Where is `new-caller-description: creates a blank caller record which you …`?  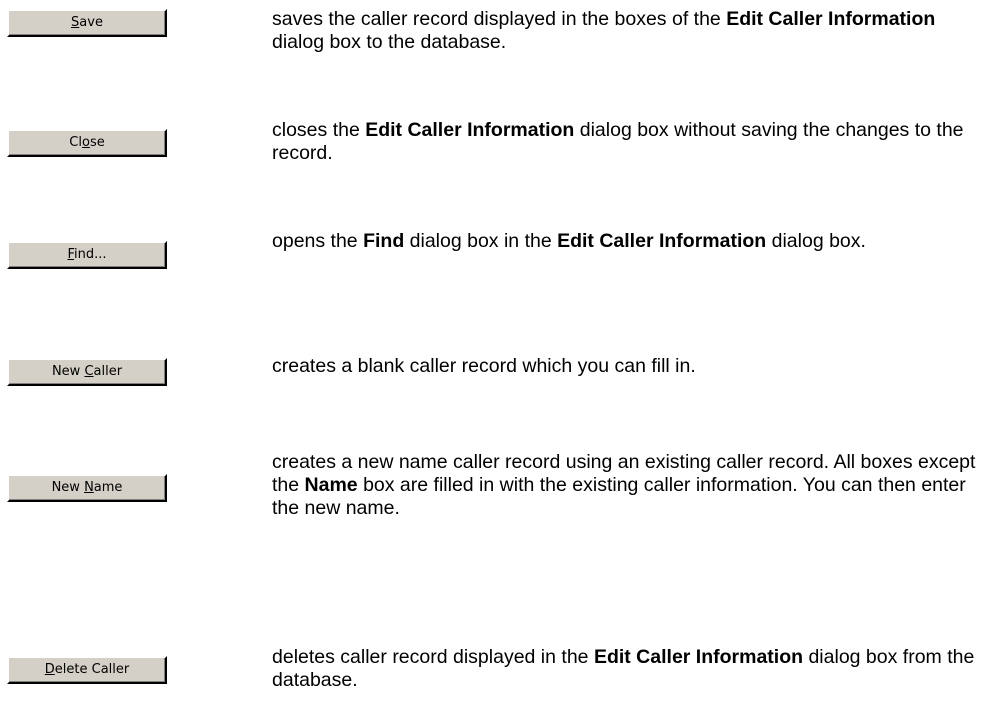 new-caller-description: creates a blank caller record which you … is located at coordinates (484, 366).